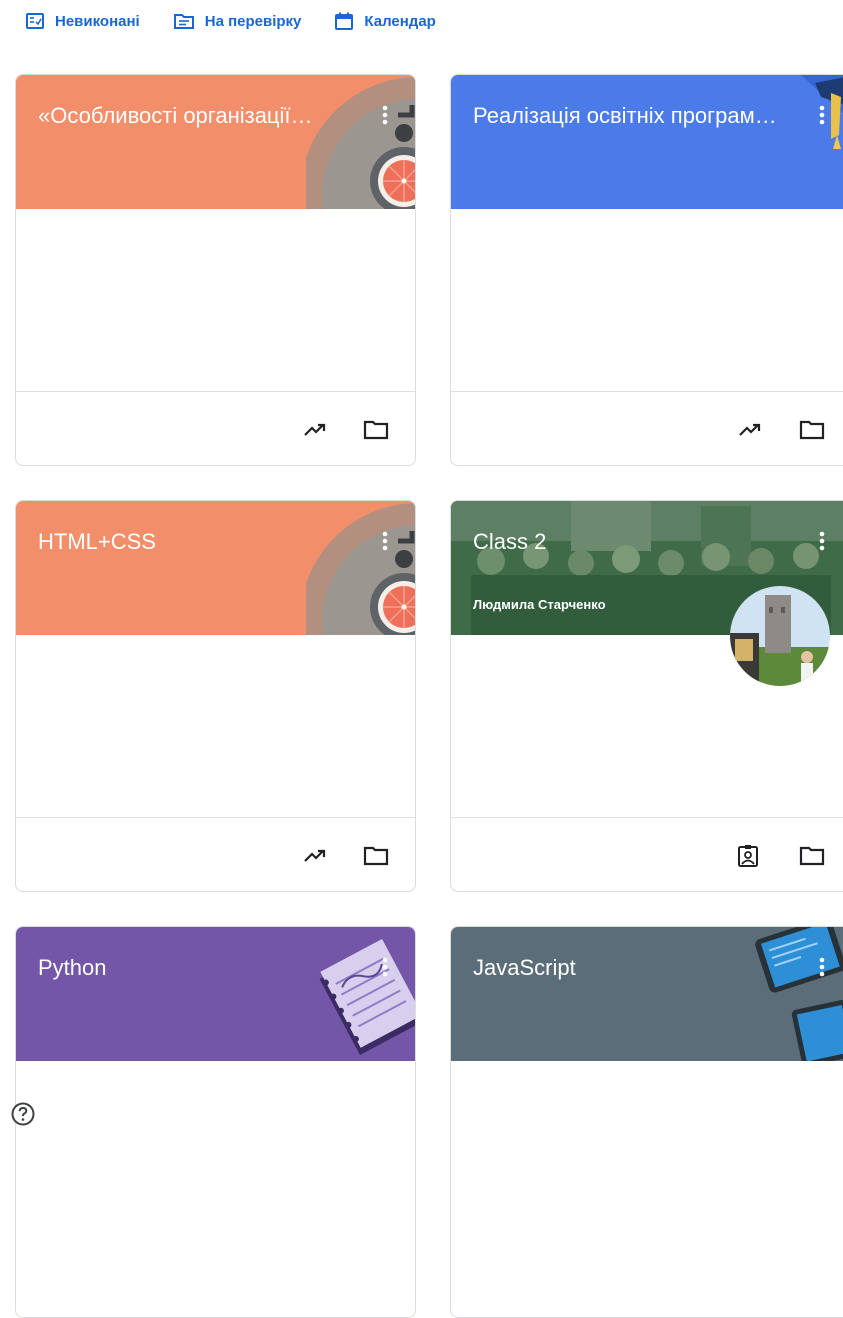 The height and width of the screenshot is (1318, 843). What do you see at coordinates (215, 696) in the screenshot?
I see `class-card: HTML+CSS` at bounding box center [215, 696].